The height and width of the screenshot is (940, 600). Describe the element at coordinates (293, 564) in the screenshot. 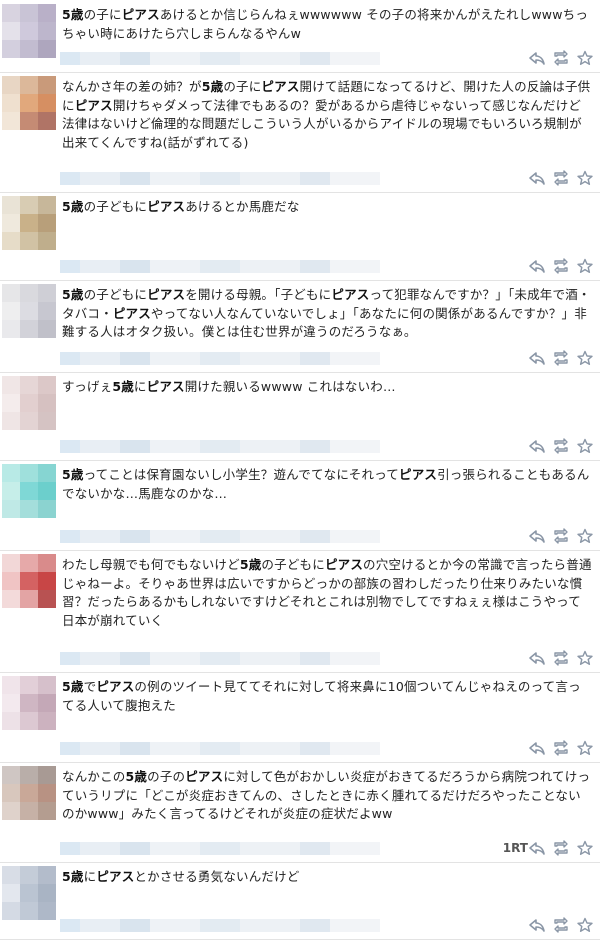

I see `text-segment: の子どもに` at that location.